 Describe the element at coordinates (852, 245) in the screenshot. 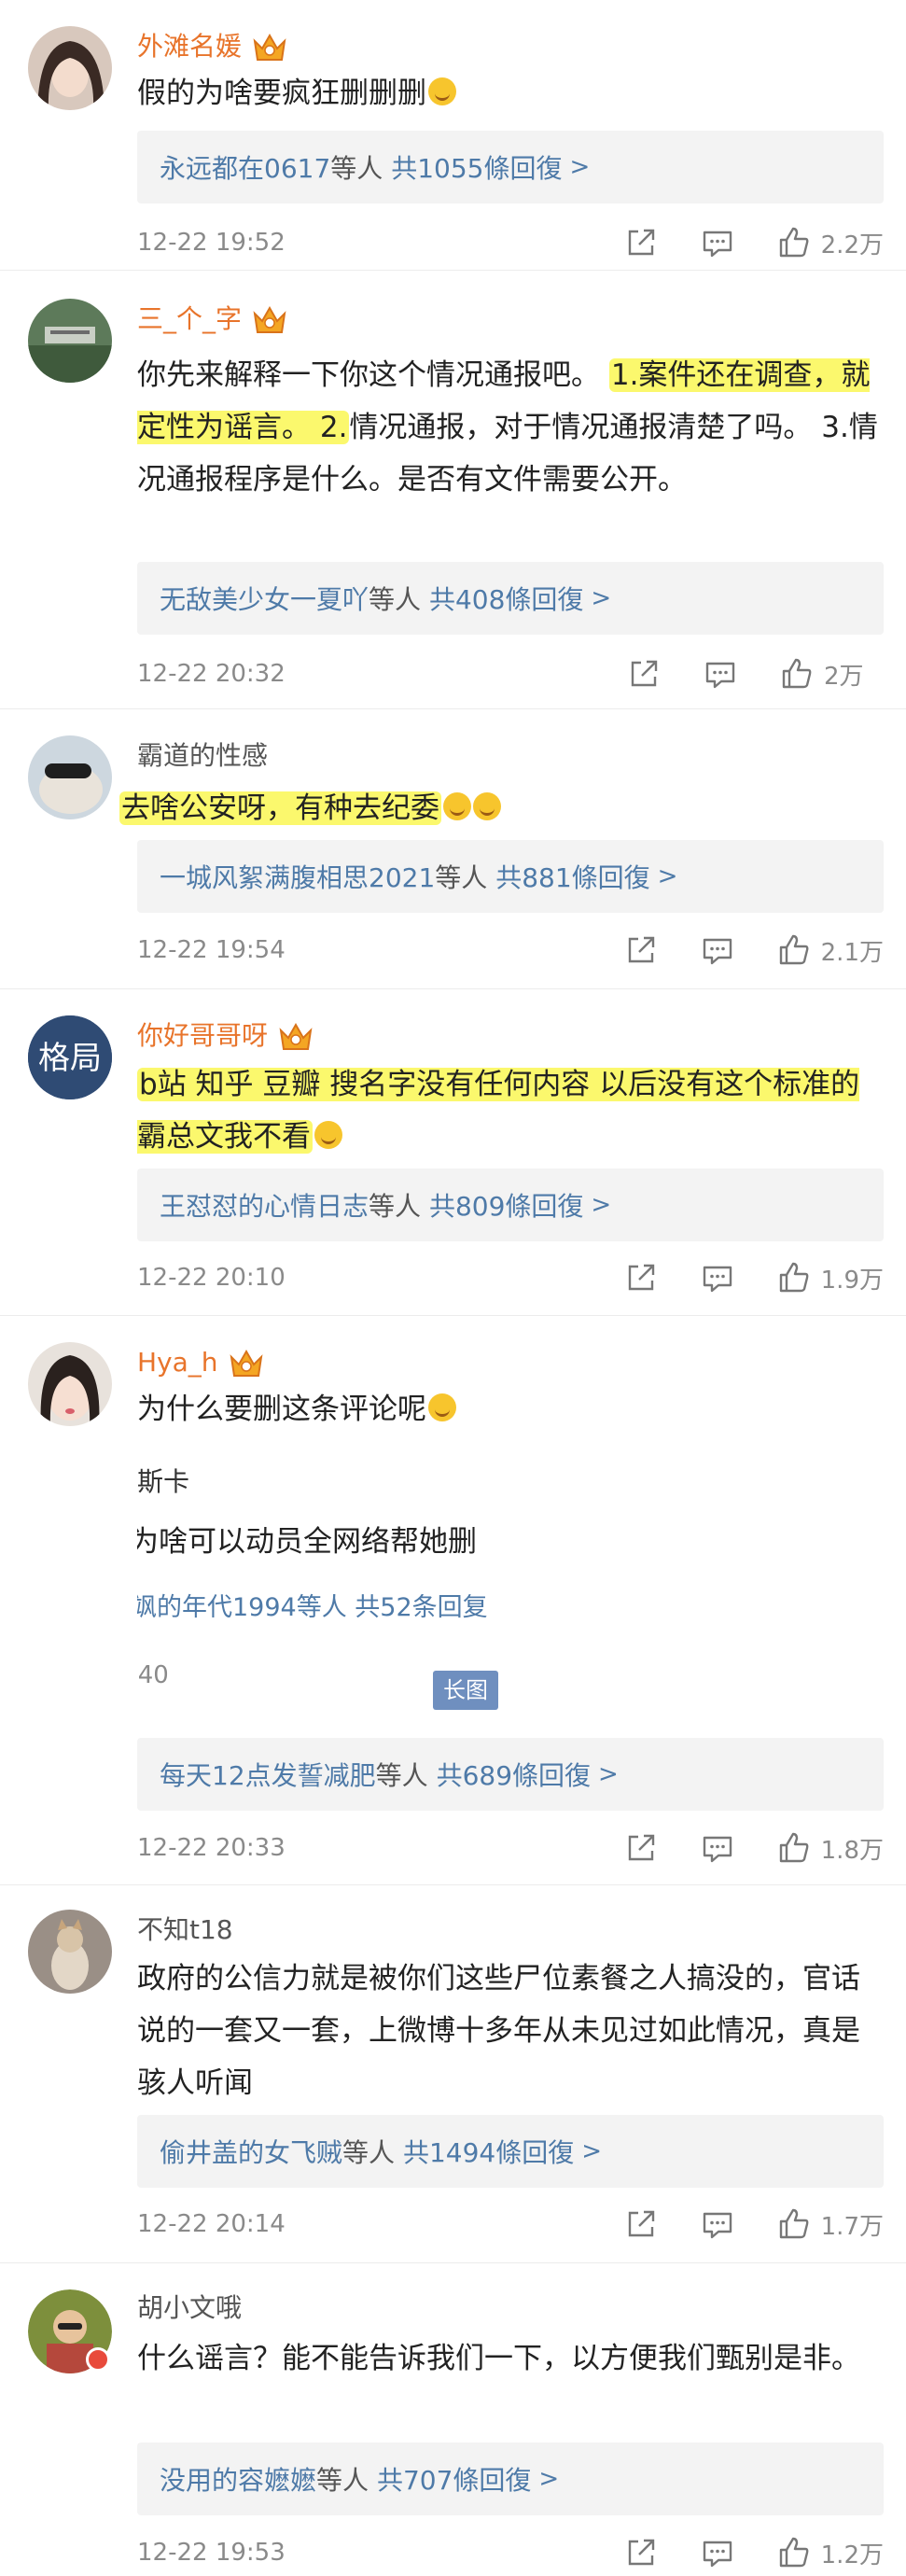

I see `like-count: 2.2万` at that location.